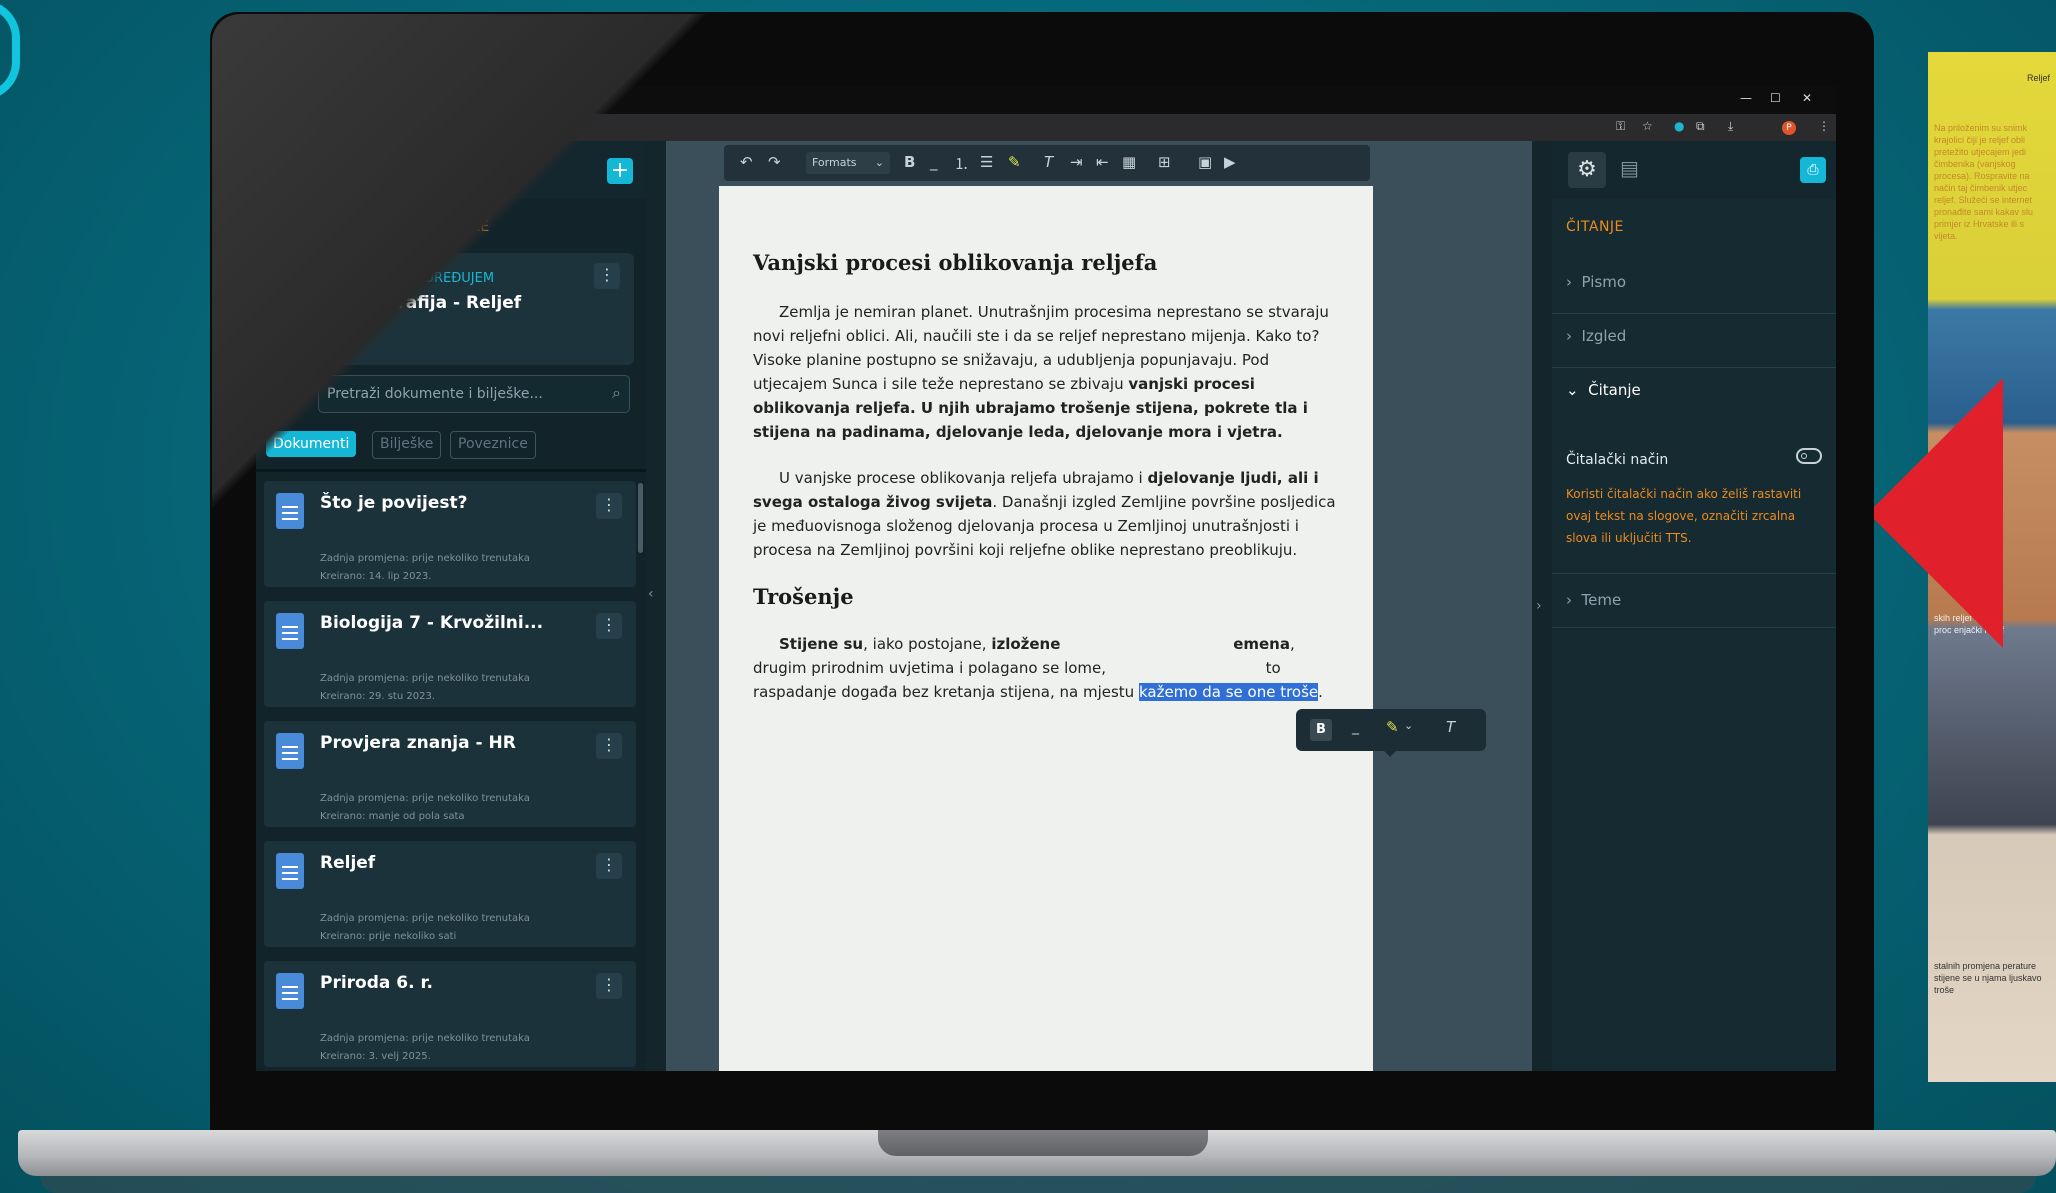 This screenshot has height=1193, width=2056. I want to click on browser-tab: L Lexie ✕, so click(381, 102).